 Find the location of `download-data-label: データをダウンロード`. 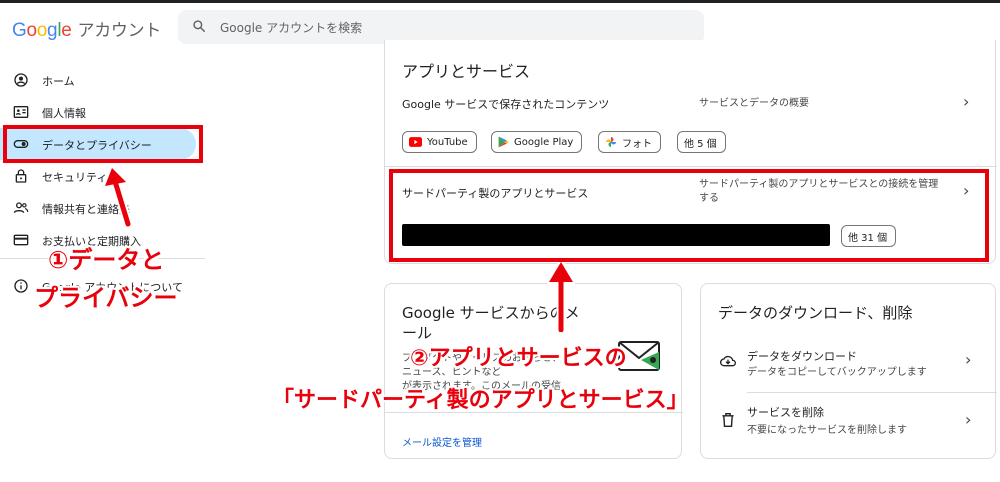

download-data-label: データをダウンロード is located at coordinates (802, 356).